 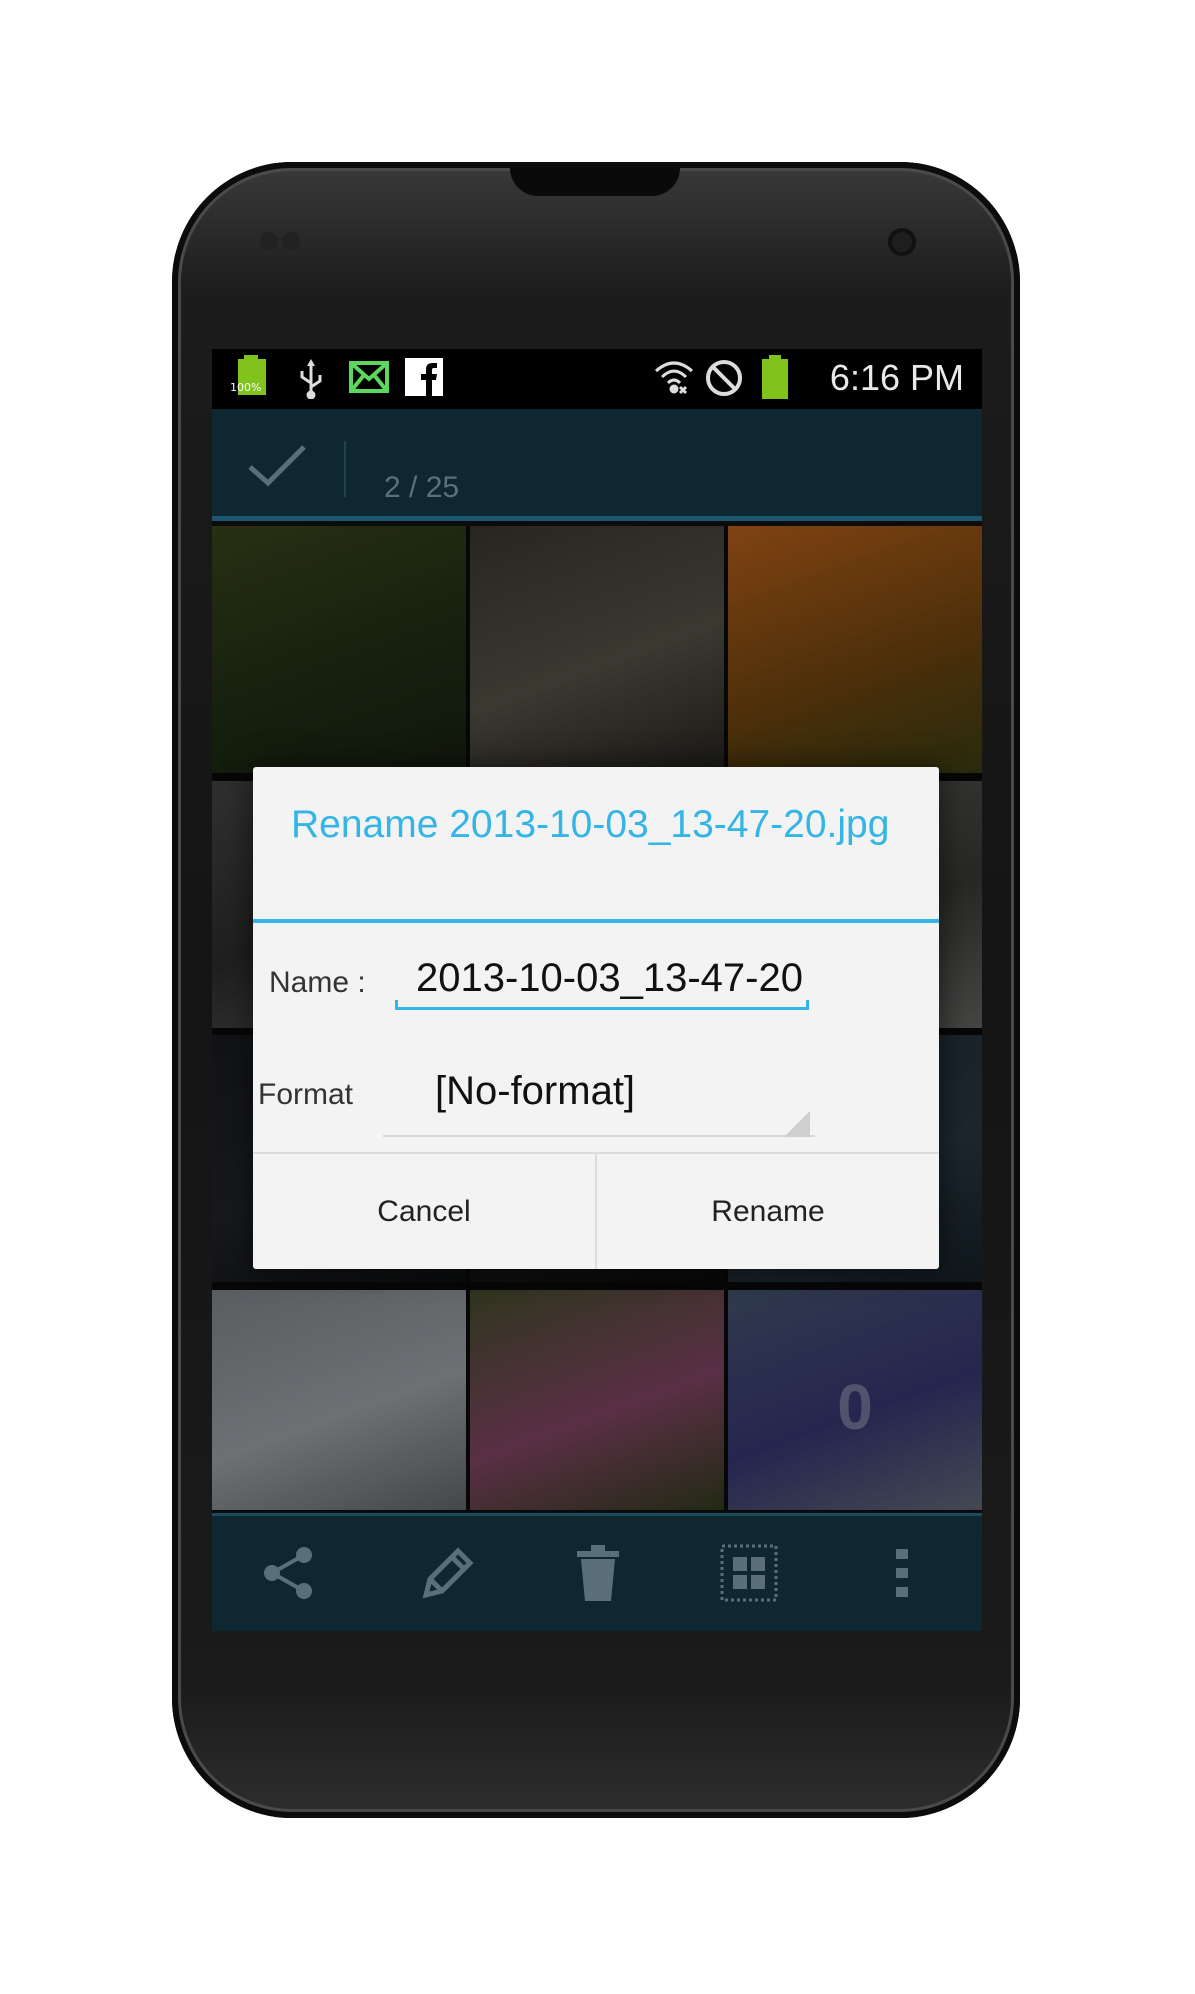 What do you see at coordinates (597, 465) in the screenshot?
I see `action-bar: 2 / 25` at bounding box center [597, 465].